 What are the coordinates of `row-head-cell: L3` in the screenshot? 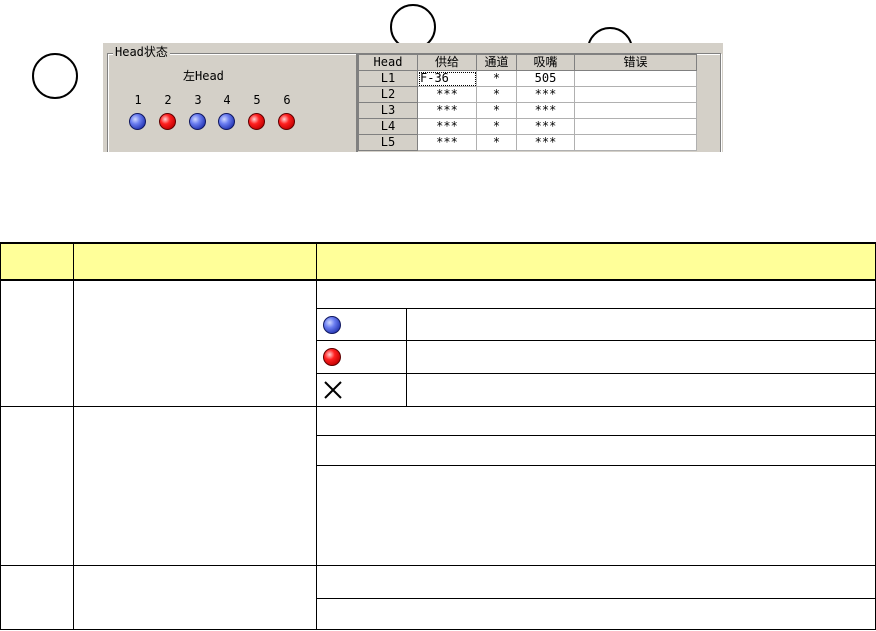 It's located at (388, 110).